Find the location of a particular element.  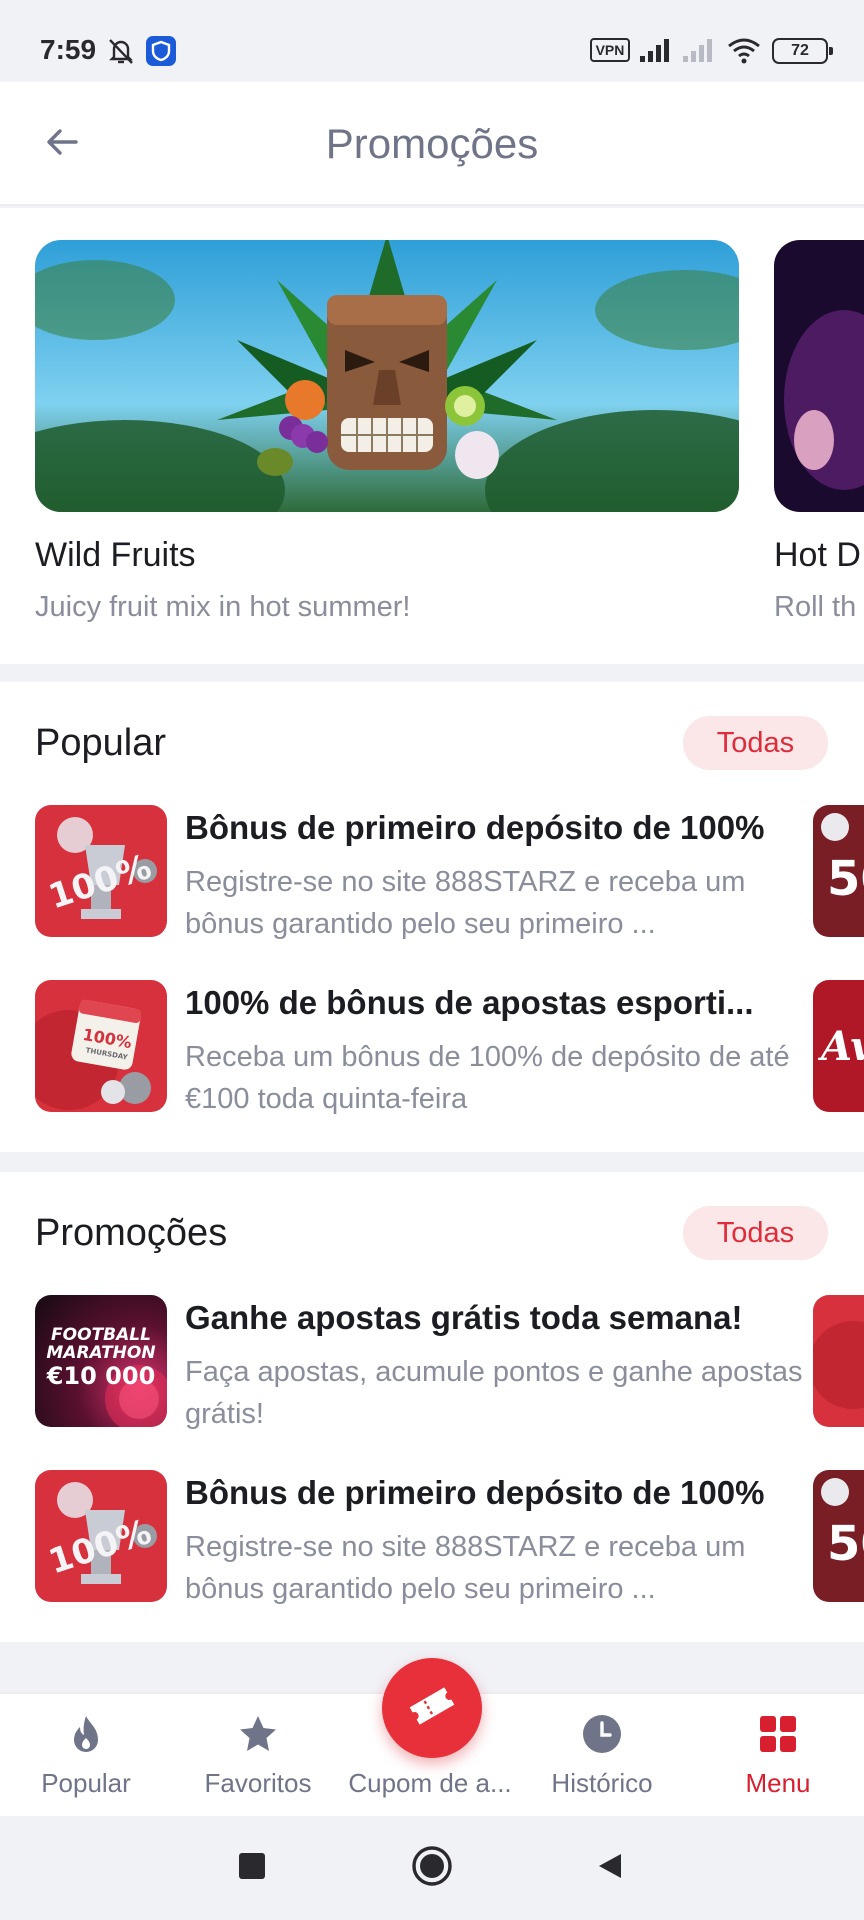

ticket-icon is located at coordinates (432, 1708).